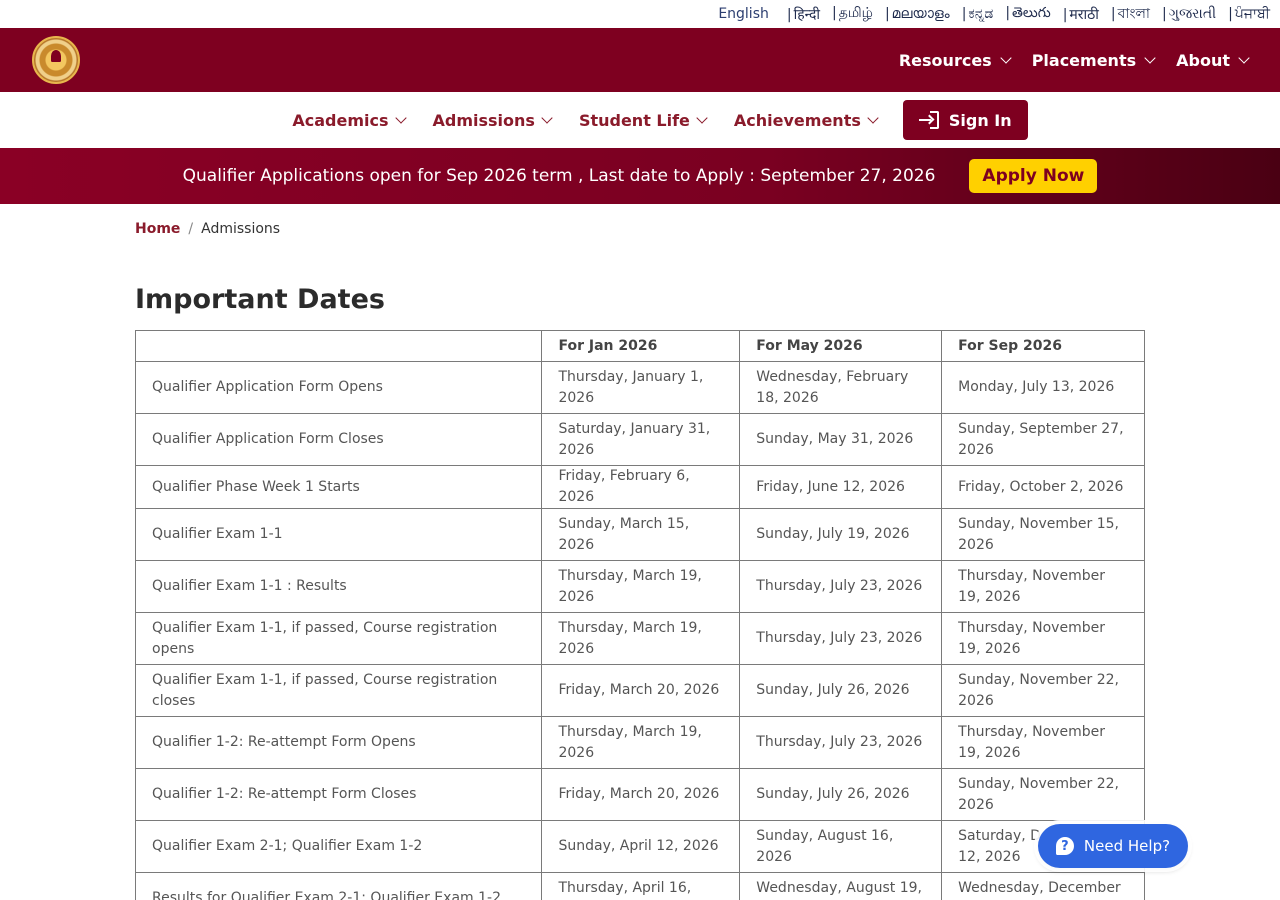 Image resolution: width=1280 pixels, height=900 pixels. I want to click on breadcrumb-home-link: Home, so click(157, 229).